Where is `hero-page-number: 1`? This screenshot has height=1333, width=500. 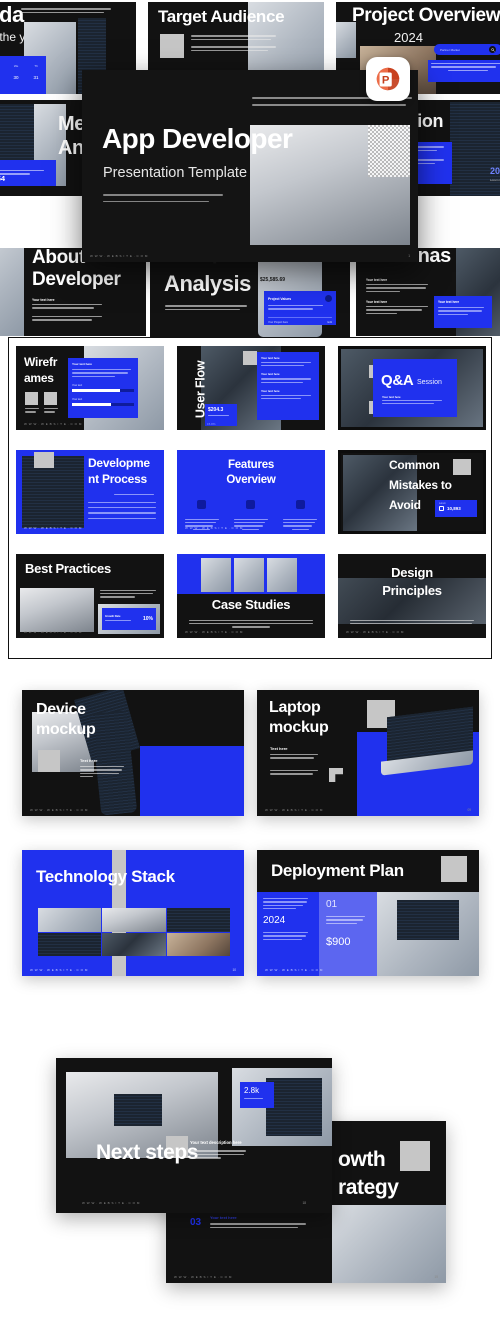
hero-page-number: 1 is located at coordinates (409, 256).